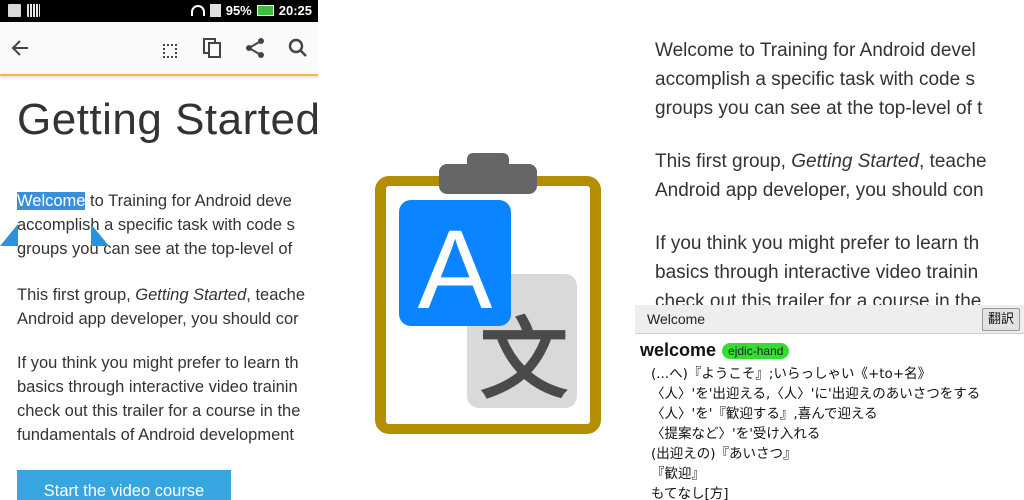 This screenshot has height=500, width=1024. I want to click on status-right: 95% 20:25, so click(251, 10).